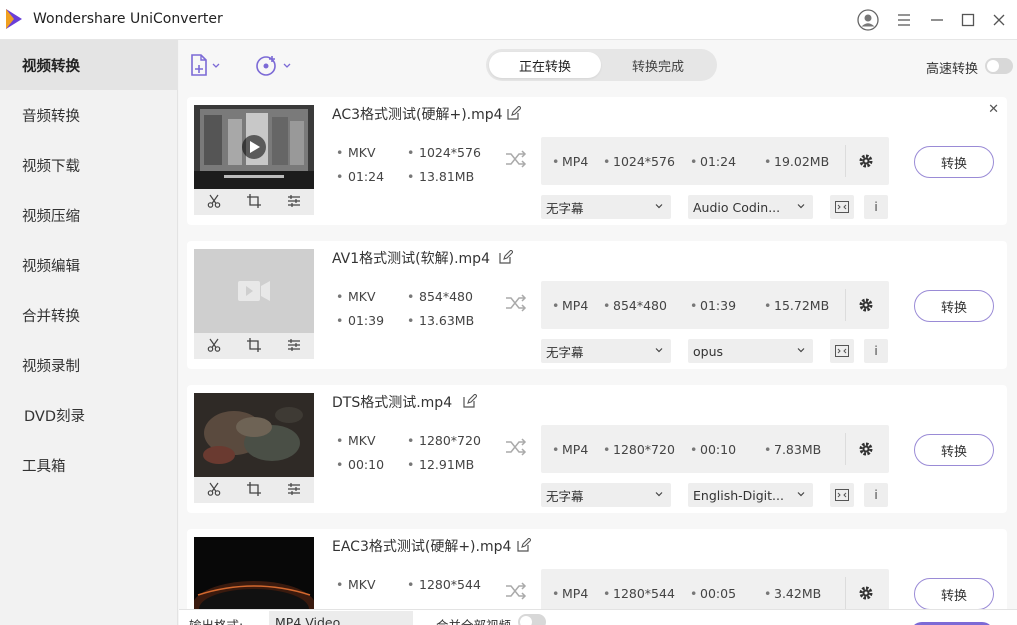 This screenshot has width=1017, height=625. What do you see at coordinates (792, 593) in the screenshot?
I see `output-size: 3.42MB` at bounding box center [792, 593].